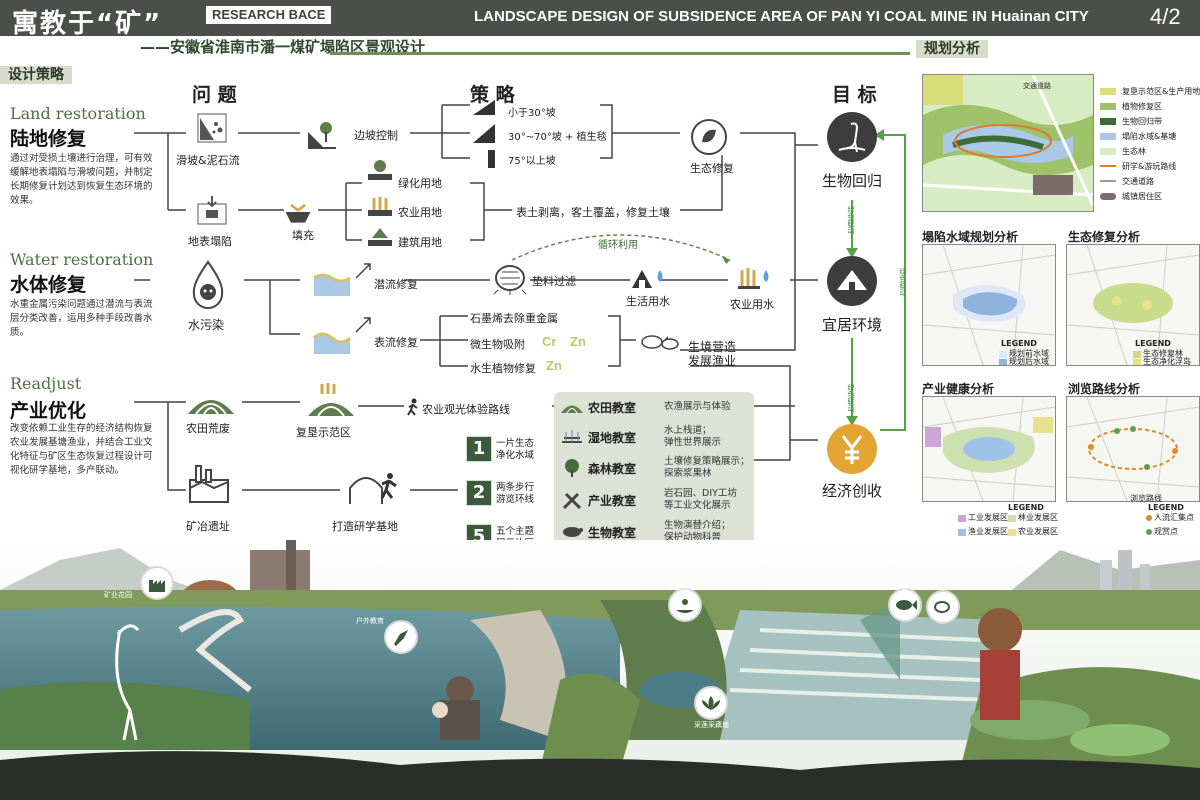  What do you see at coordinates (209, 484) in the screenshot?
I see `mine-ruins-icon` at bounding box center [209, 484].